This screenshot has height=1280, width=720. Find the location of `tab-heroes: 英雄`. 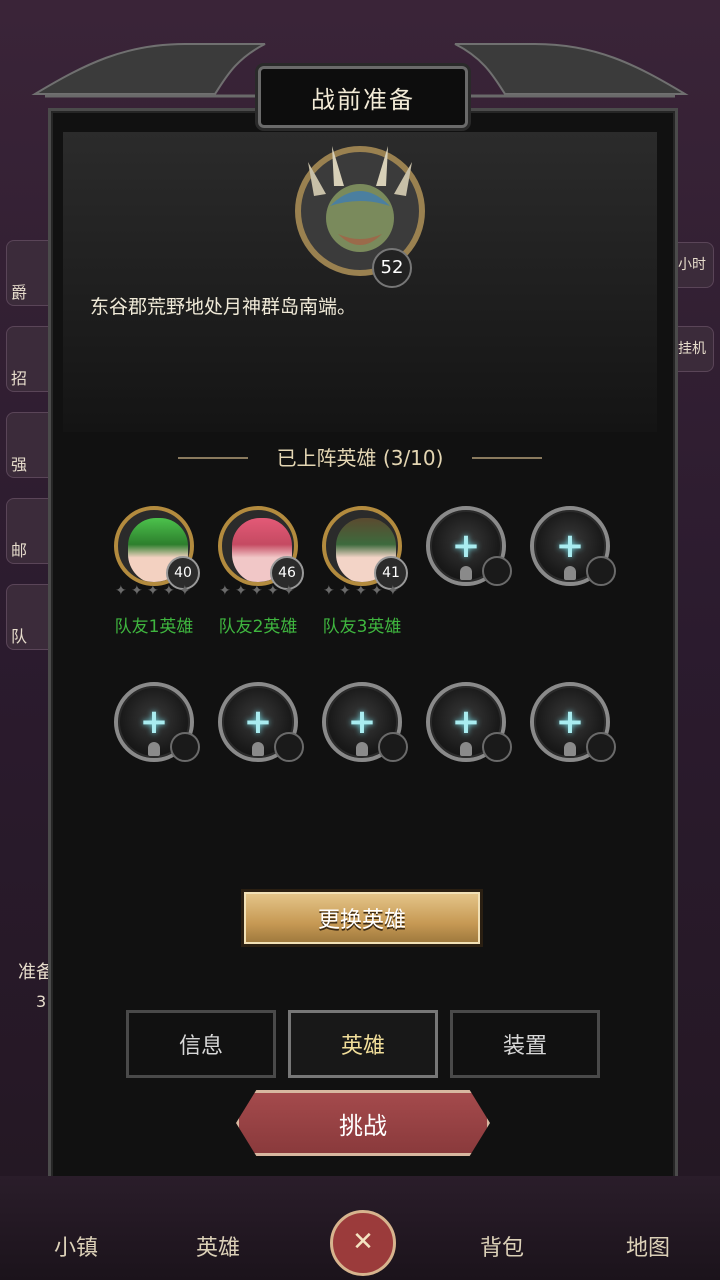

tab-heroes: 英雄 is located at coordinates (363, 1044).